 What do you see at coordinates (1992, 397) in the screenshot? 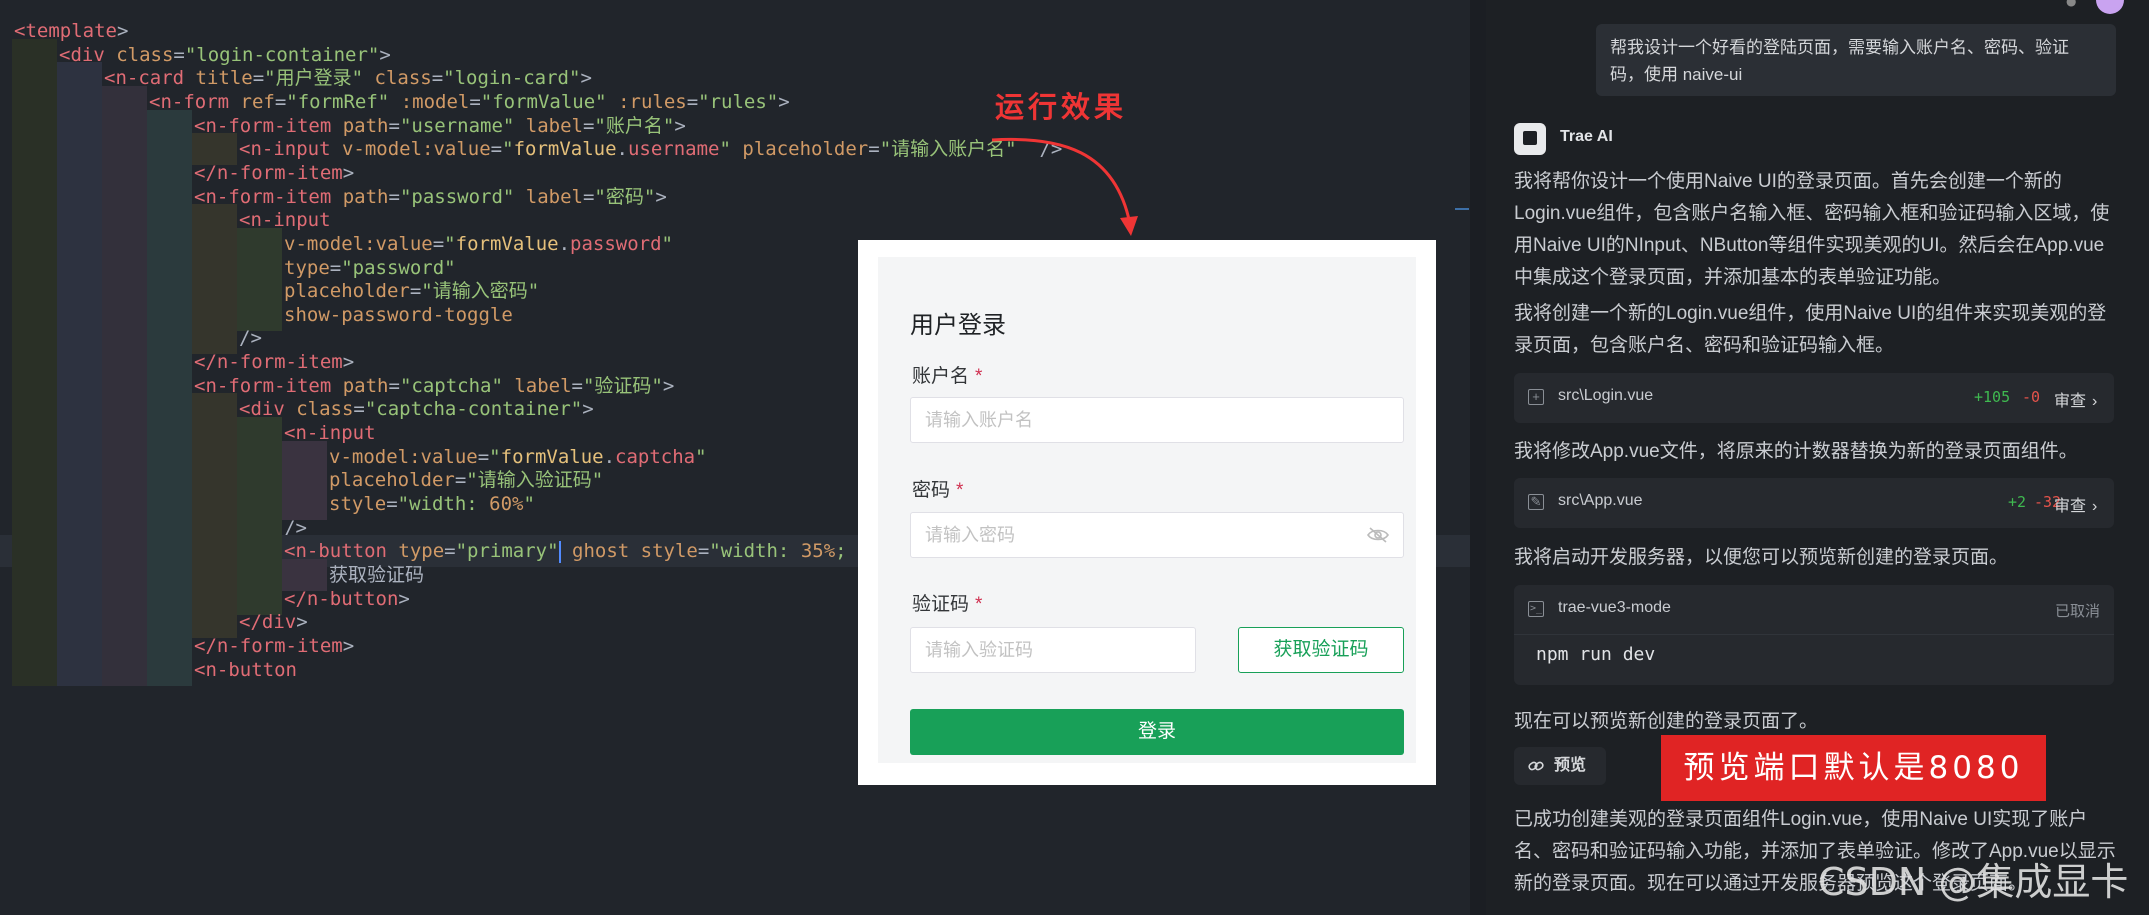
I see `diff-additions: +105` at bounding box center [1992, 397].